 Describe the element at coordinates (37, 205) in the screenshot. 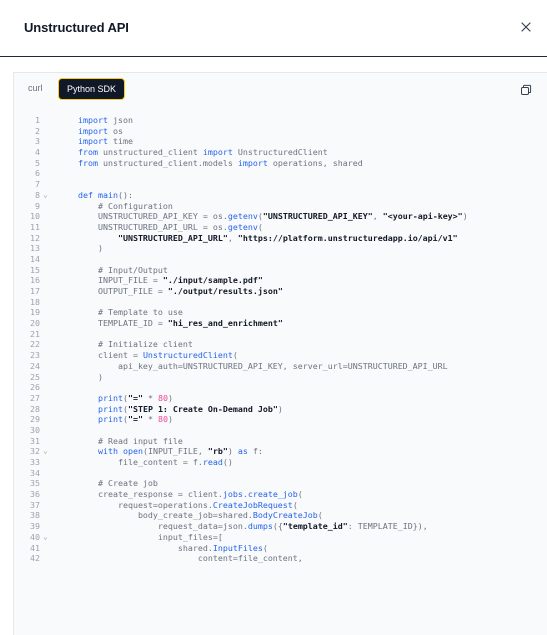

I see `line-number: 9` at that location.